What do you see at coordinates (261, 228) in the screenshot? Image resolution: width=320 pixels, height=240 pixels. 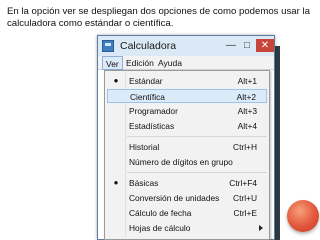 I see `submenu-arrow-icon` at bounding box center [261, 228].